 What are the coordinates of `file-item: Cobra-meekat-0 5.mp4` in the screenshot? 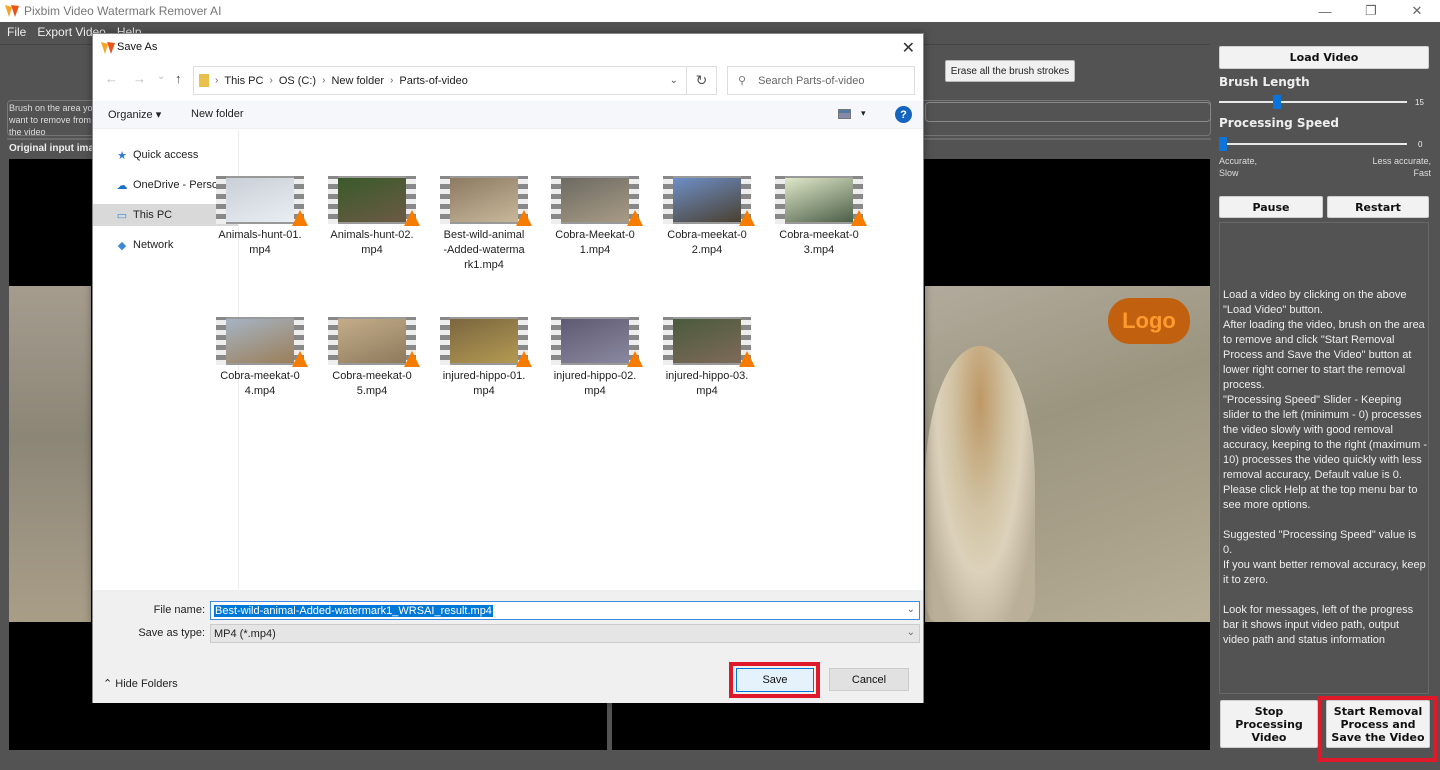 It's located at (372, 358).